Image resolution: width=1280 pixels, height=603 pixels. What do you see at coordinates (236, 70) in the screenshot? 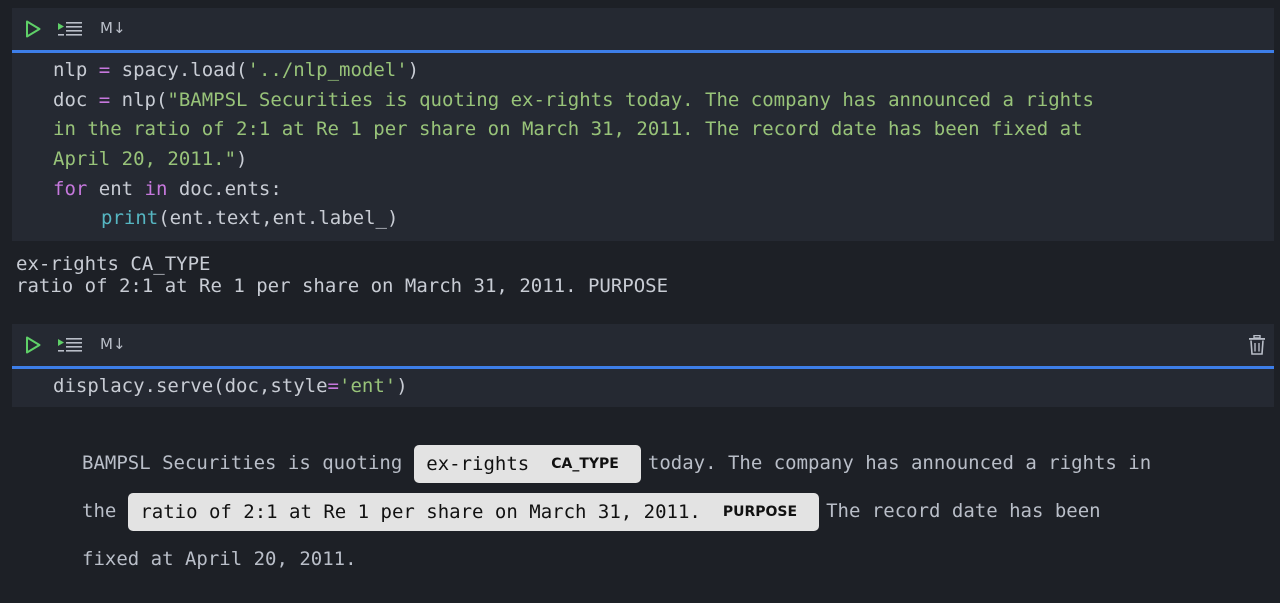
I see `code-line-1: nlp = spacy.load('../nlp_model')` at bounding box center [236, 70].